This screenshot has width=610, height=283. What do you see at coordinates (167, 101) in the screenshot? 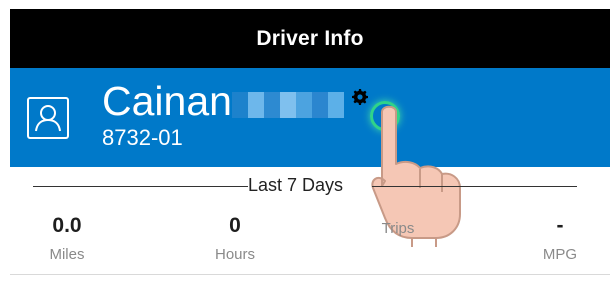
I see `driver-name: Cainan` at bounding box center [167, 101].